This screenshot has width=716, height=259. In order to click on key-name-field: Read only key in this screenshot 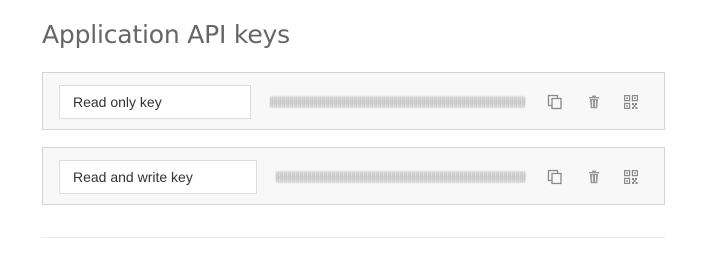, I will do `click(155, 102)`.